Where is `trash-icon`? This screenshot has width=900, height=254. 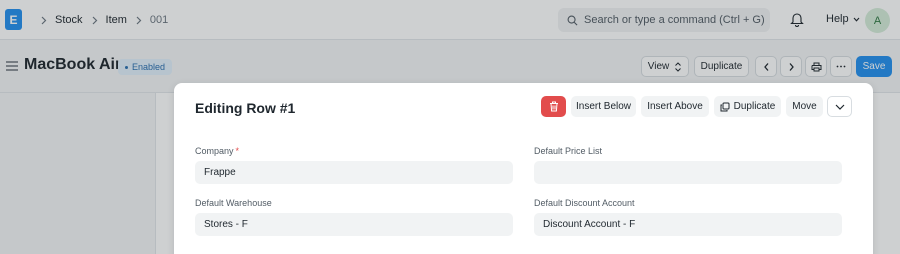 trash-icon is located at coordinates (553, 106).